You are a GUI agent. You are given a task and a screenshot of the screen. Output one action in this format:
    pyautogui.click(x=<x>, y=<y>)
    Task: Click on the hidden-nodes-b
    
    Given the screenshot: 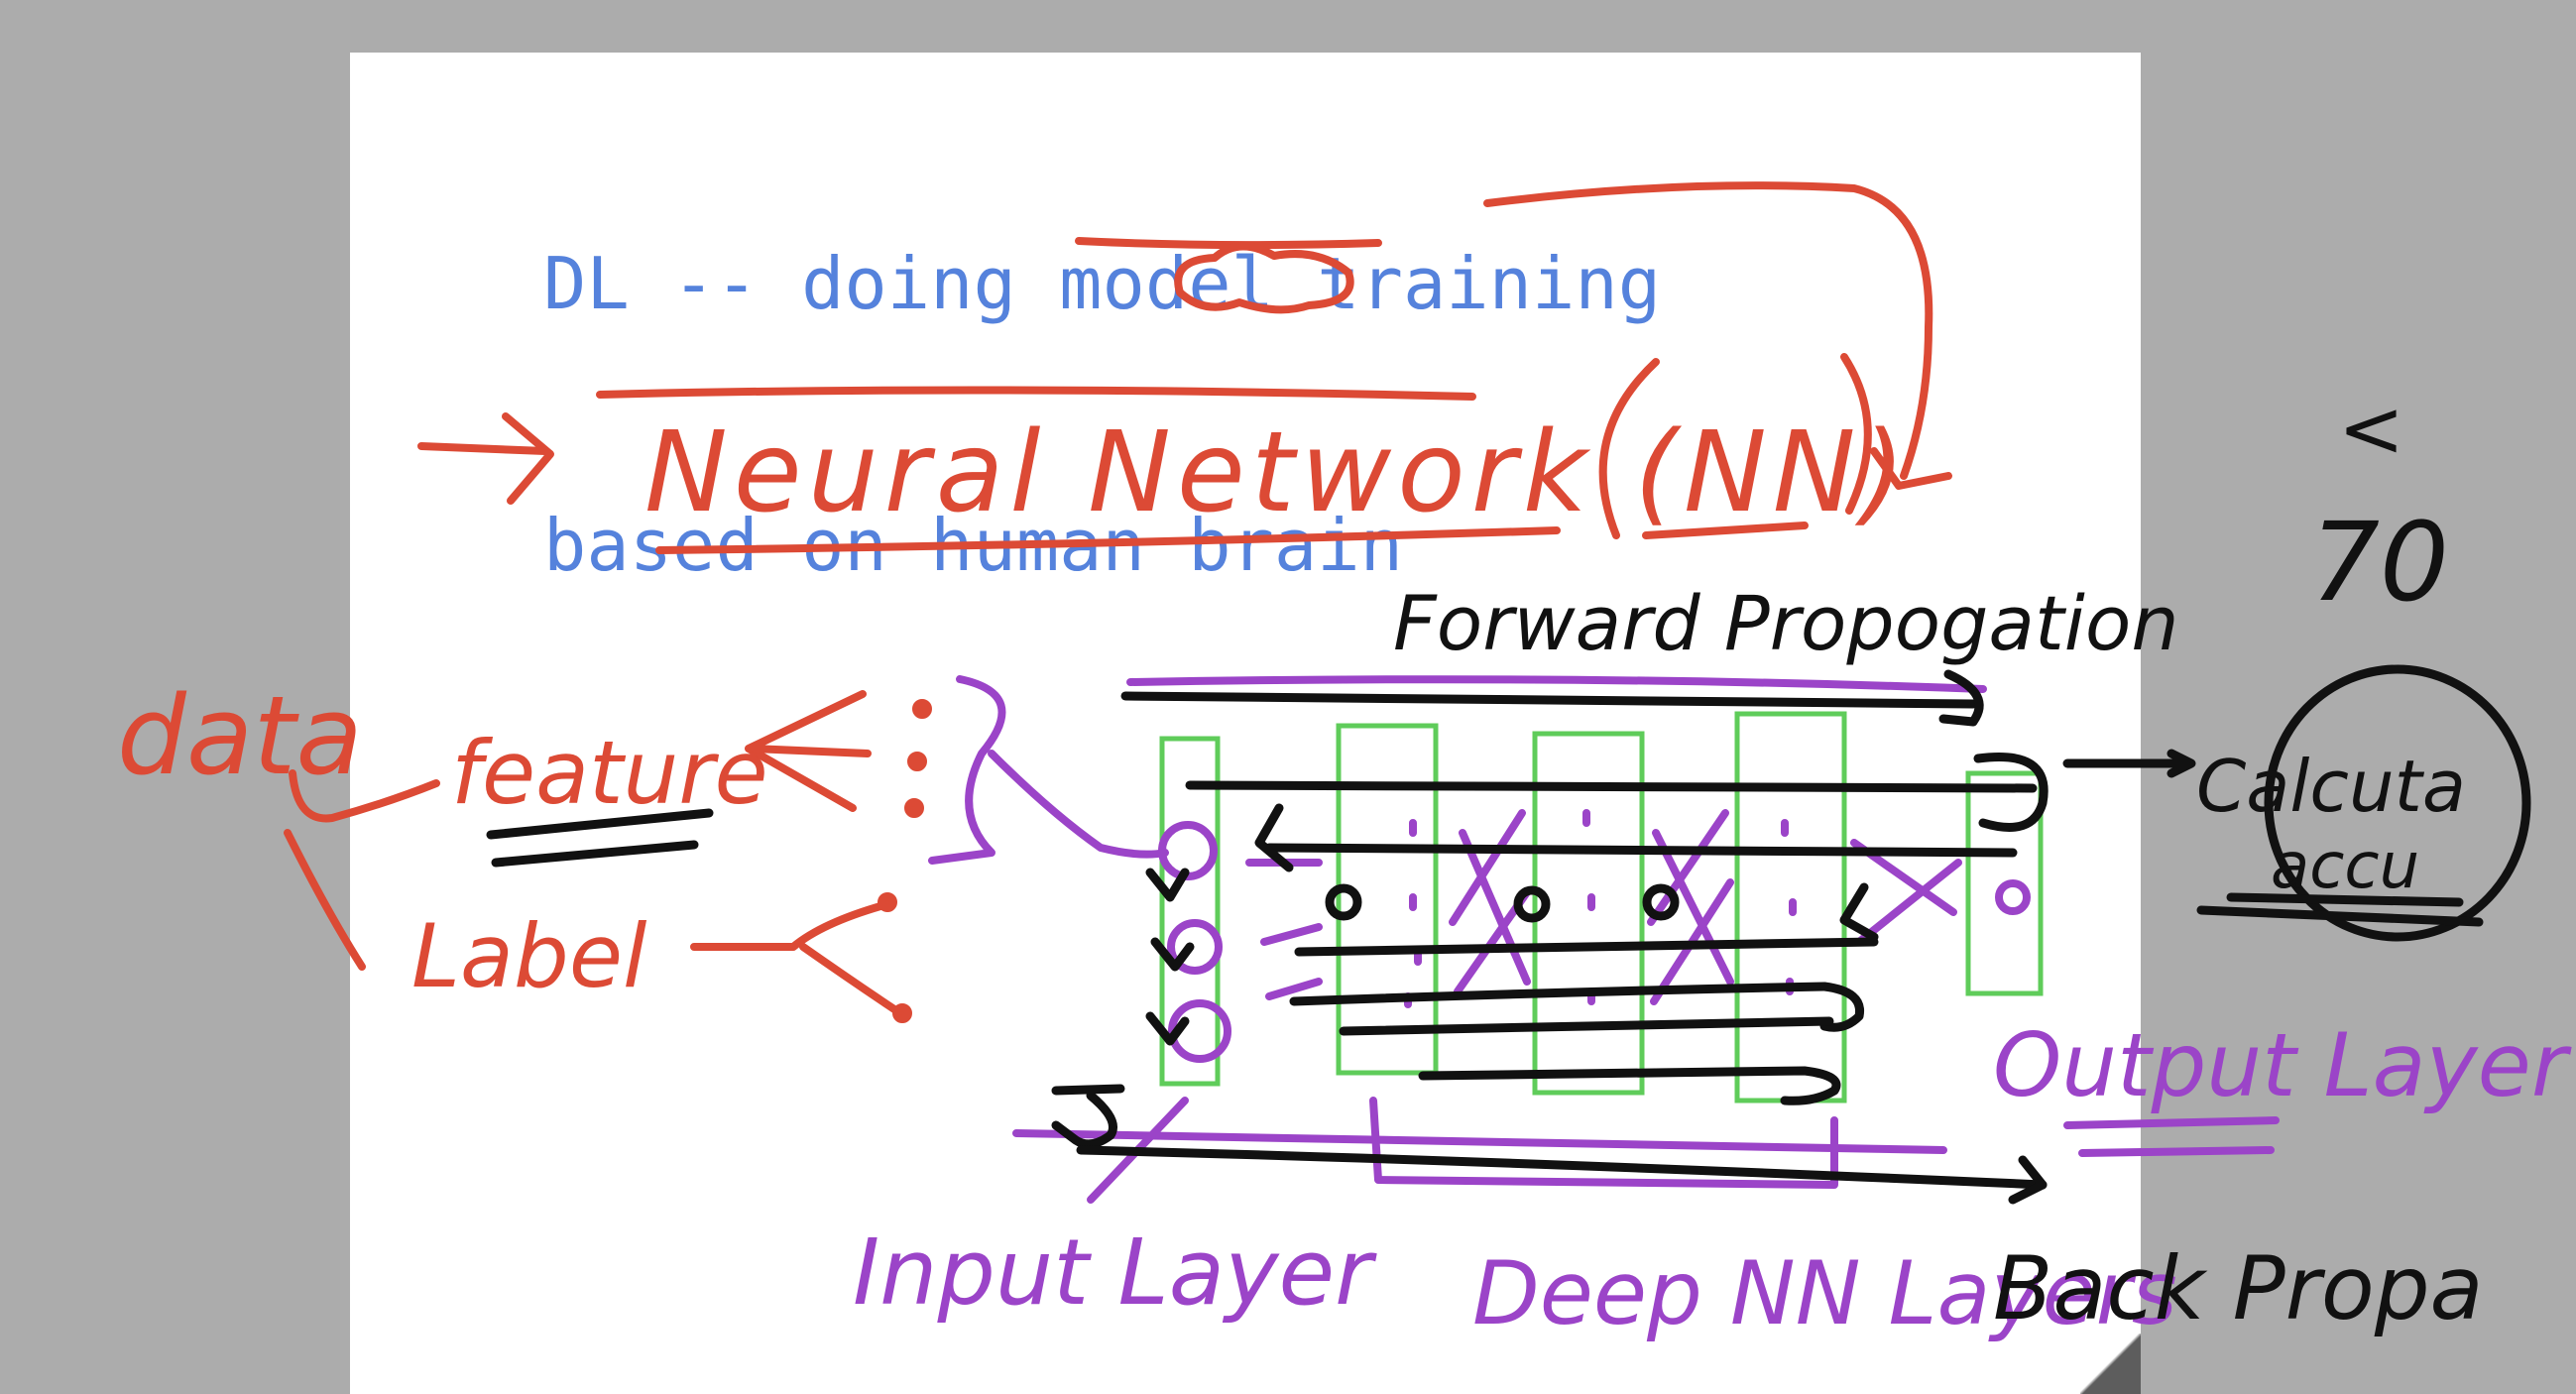 What is the action you would take?
    pyautogui.click(x=1589, y=907)
    